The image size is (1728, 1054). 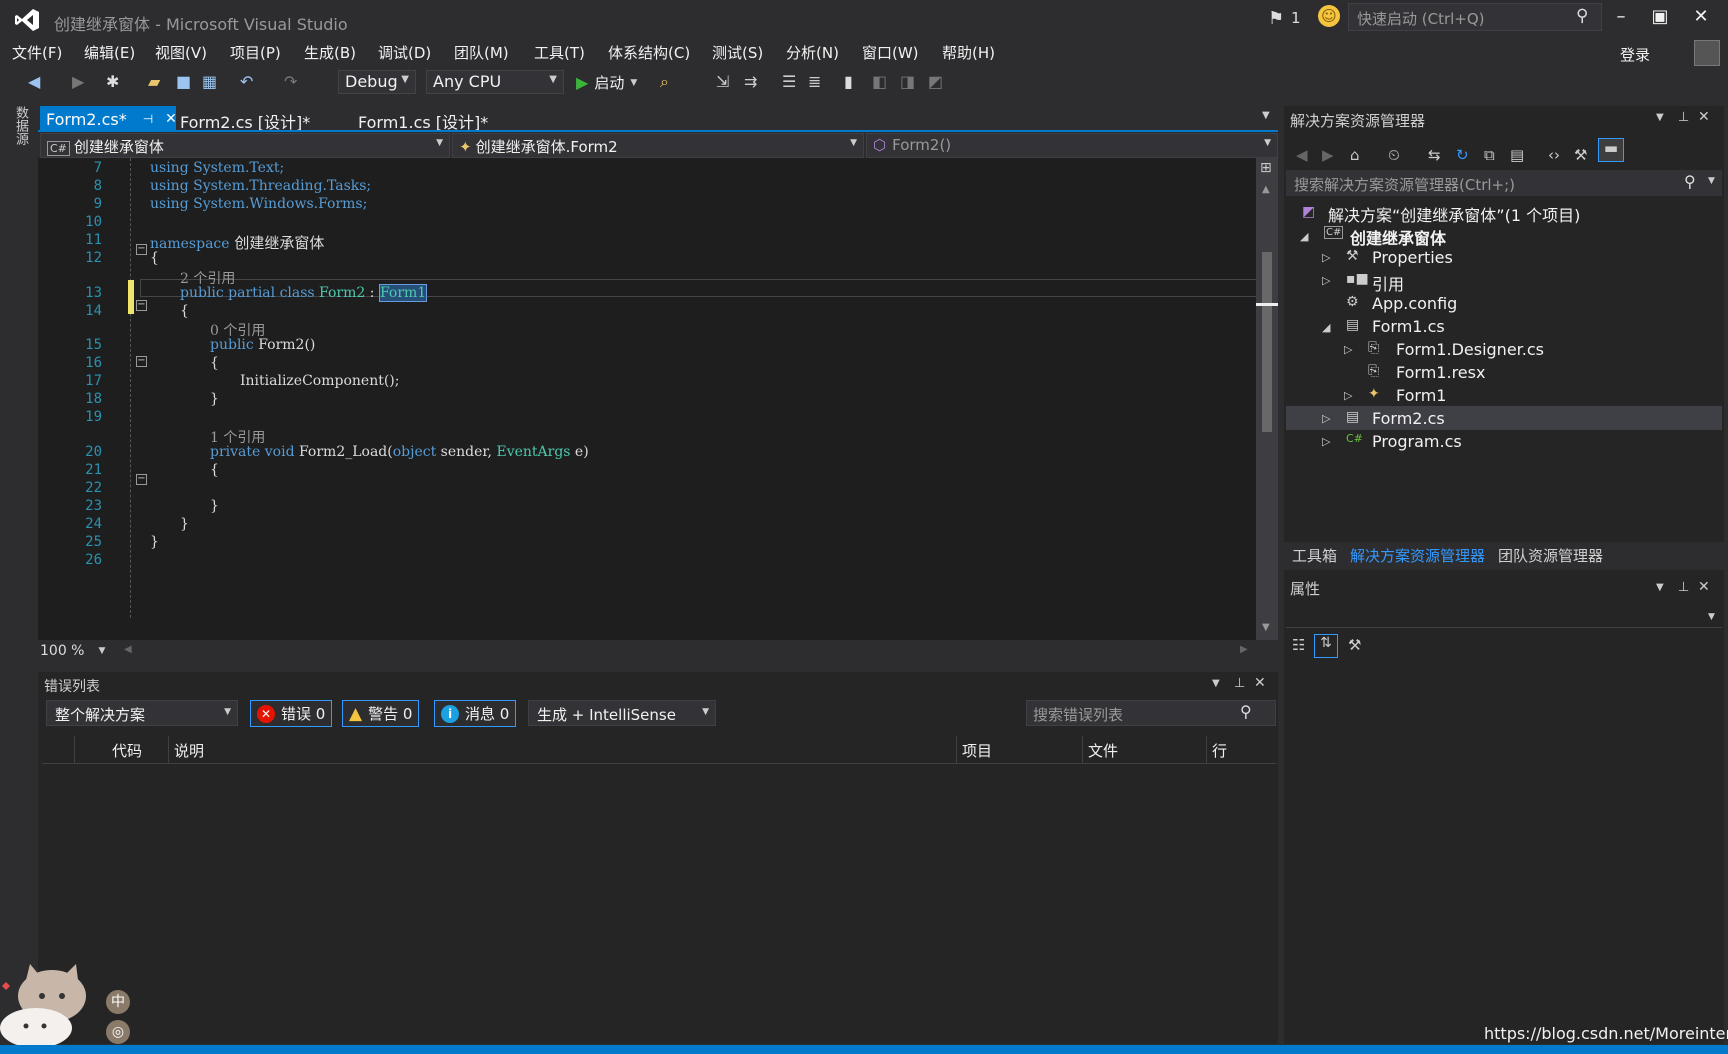 I want to click on open-file-icon: ▰, so click(x=154, y=81).